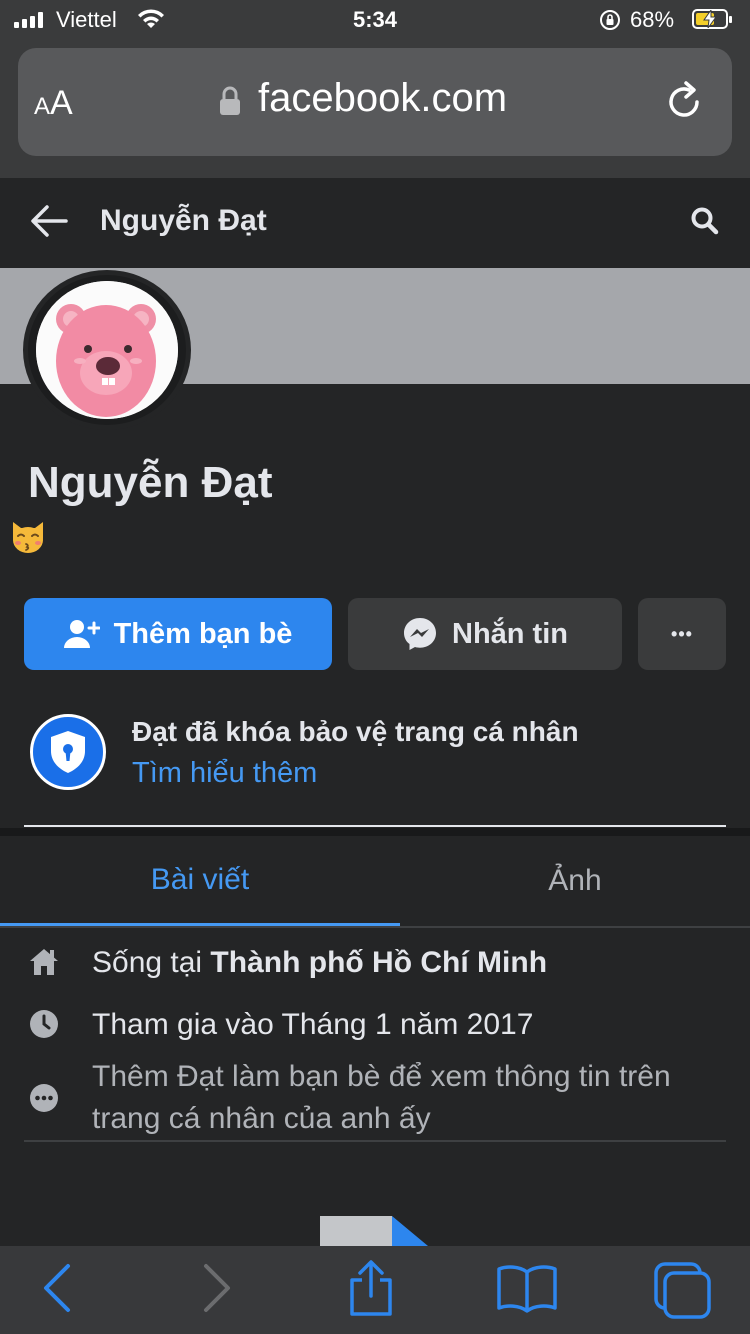 The height and width of the screenshot is (1334, 750). What do you see at coordinates (355, 731) in the screenshot?
I see `profile-lock-title: Đạt đã khóa bảo vệ trang cá nhân` at bounding box center [355, 731].